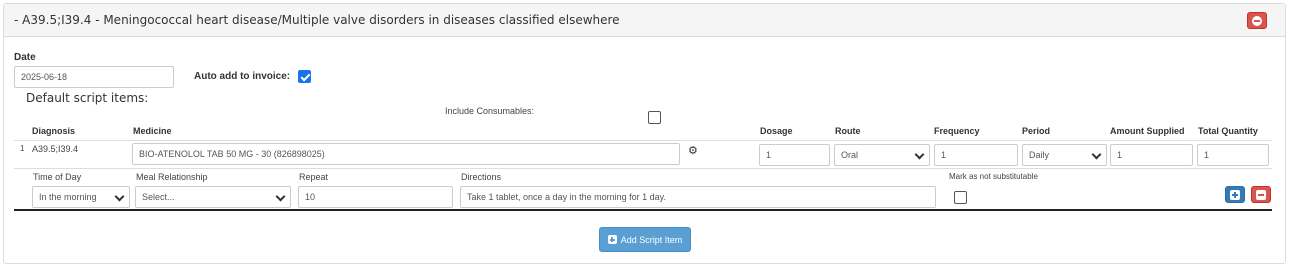 The image size is (1289, 266). Describe the element at coordinates (490, 111) in the screenshot. I see `include-consumables-label: Include Consumables:` at that location.